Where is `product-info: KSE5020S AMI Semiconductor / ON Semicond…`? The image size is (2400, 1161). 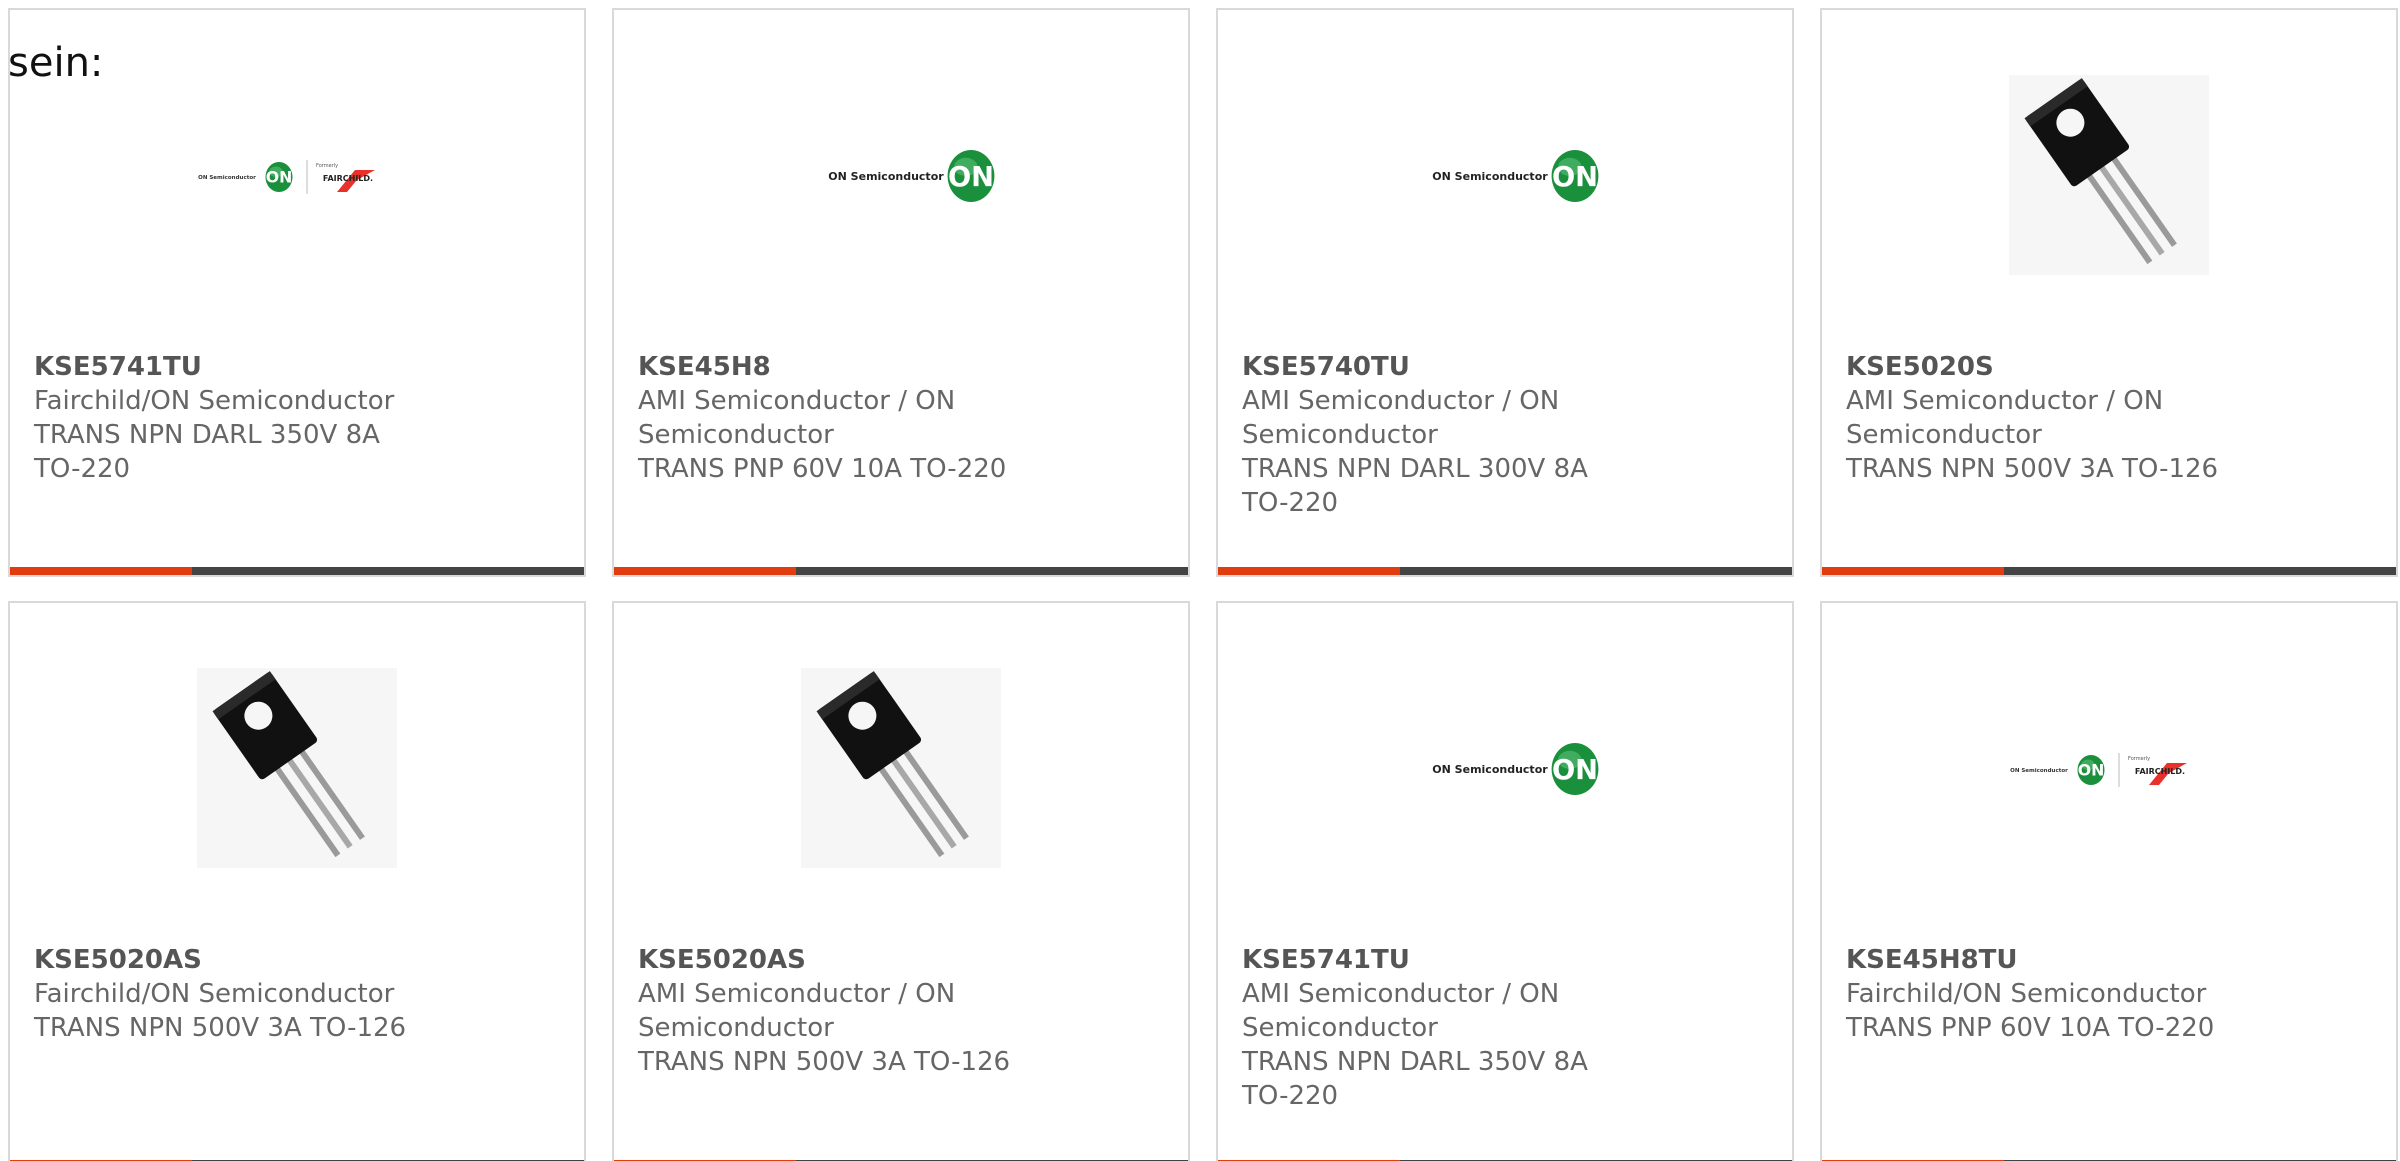
product-info: KSE5020S AMI Semiconductor / ON Semicond… is located at coordinates (2046, 418).